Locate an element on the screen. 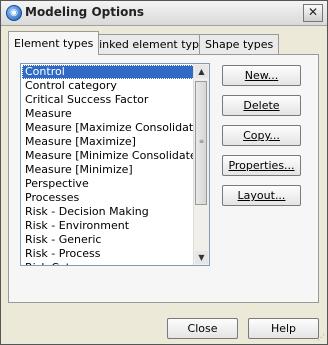  vertical-scrollbar: ▲ ≡ ▼ is located at coordinates (201, 164).